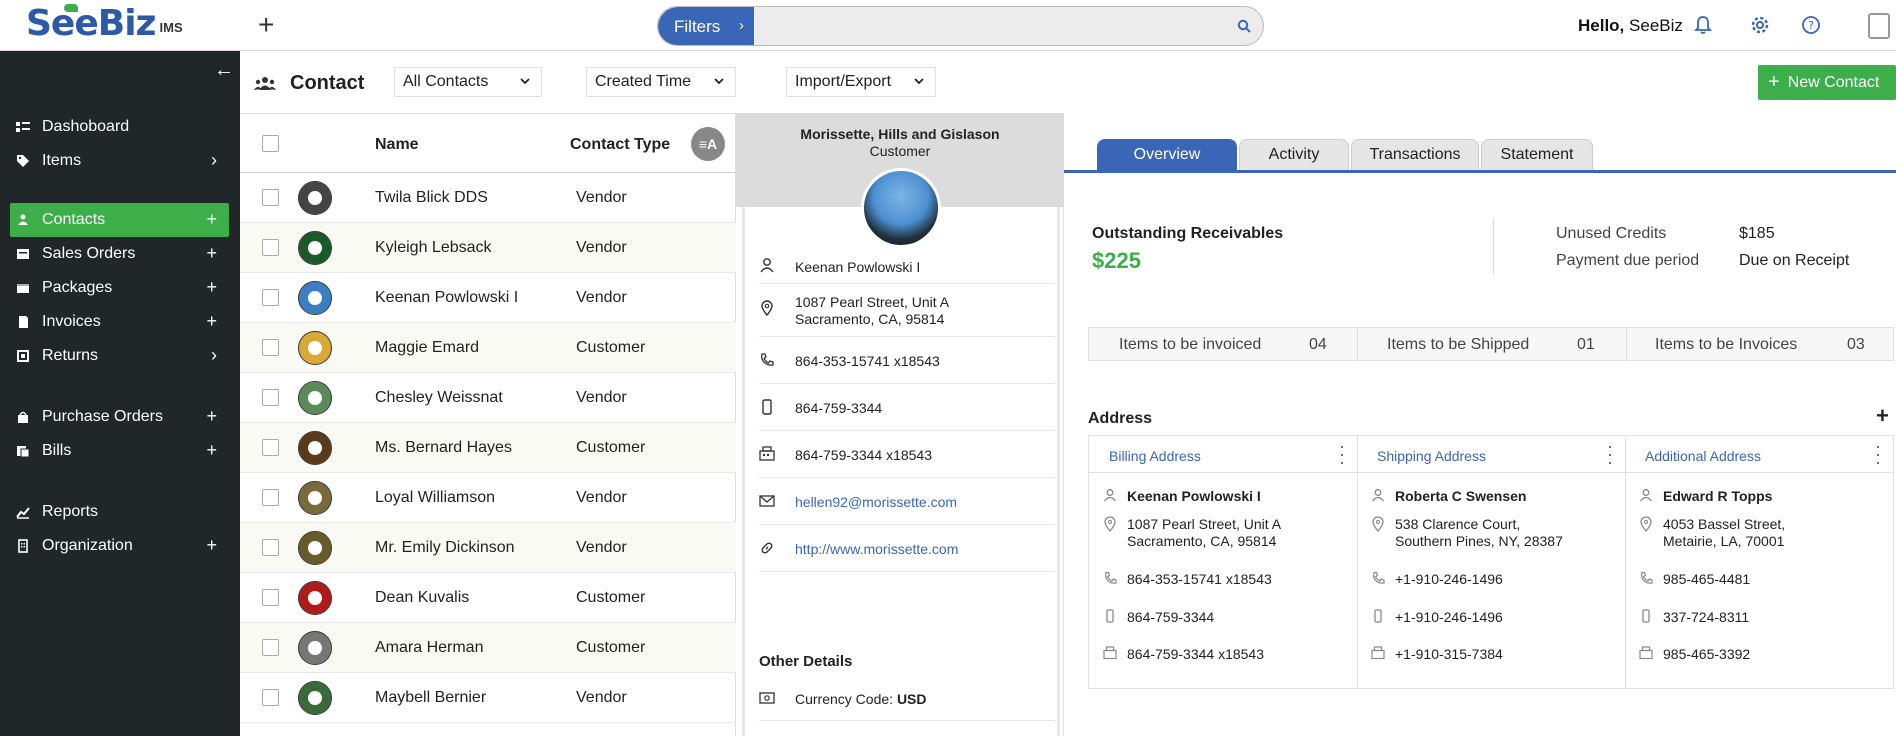  I want to click on email-link: hellen92@morissette.com, so click(876, 502).